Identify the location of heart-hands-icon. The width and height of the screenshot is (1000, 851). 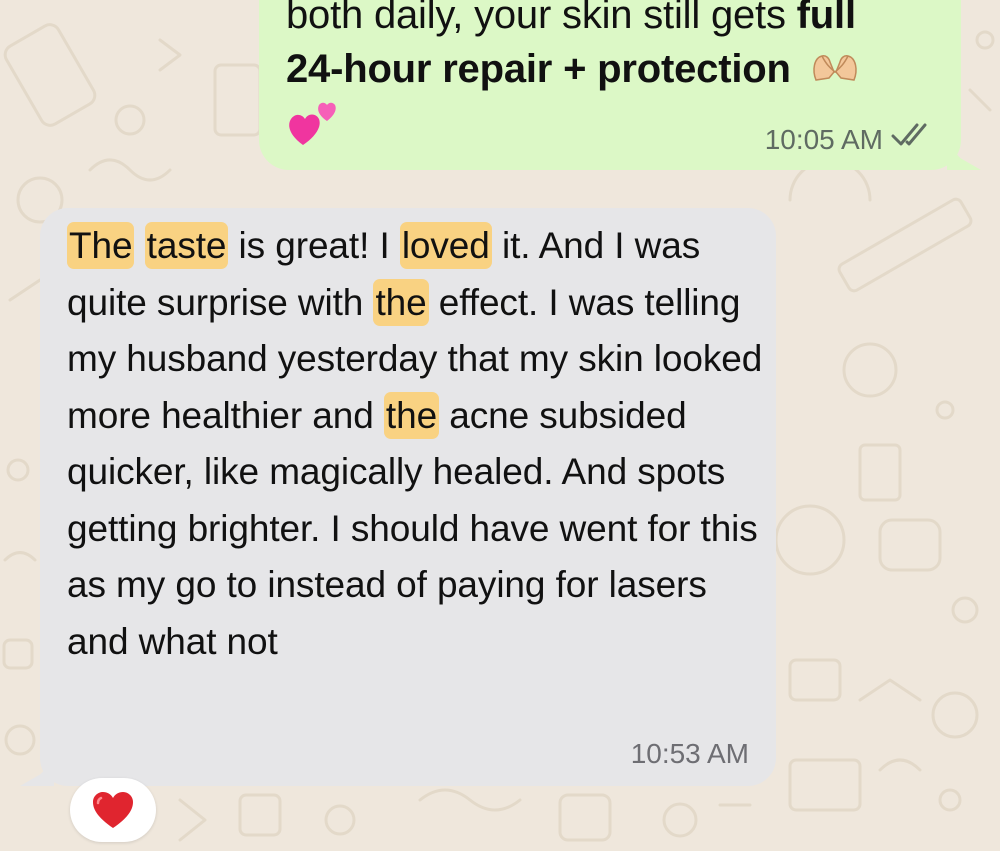
(835, 75).